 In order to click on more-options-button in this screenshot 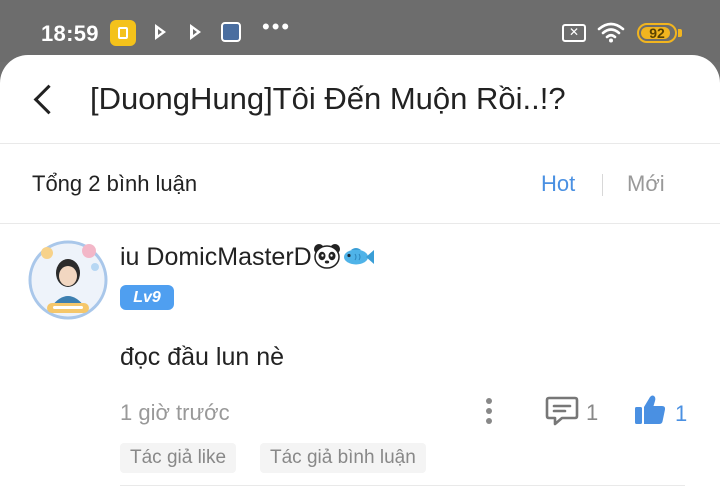, I will do `click(489, 411)`.